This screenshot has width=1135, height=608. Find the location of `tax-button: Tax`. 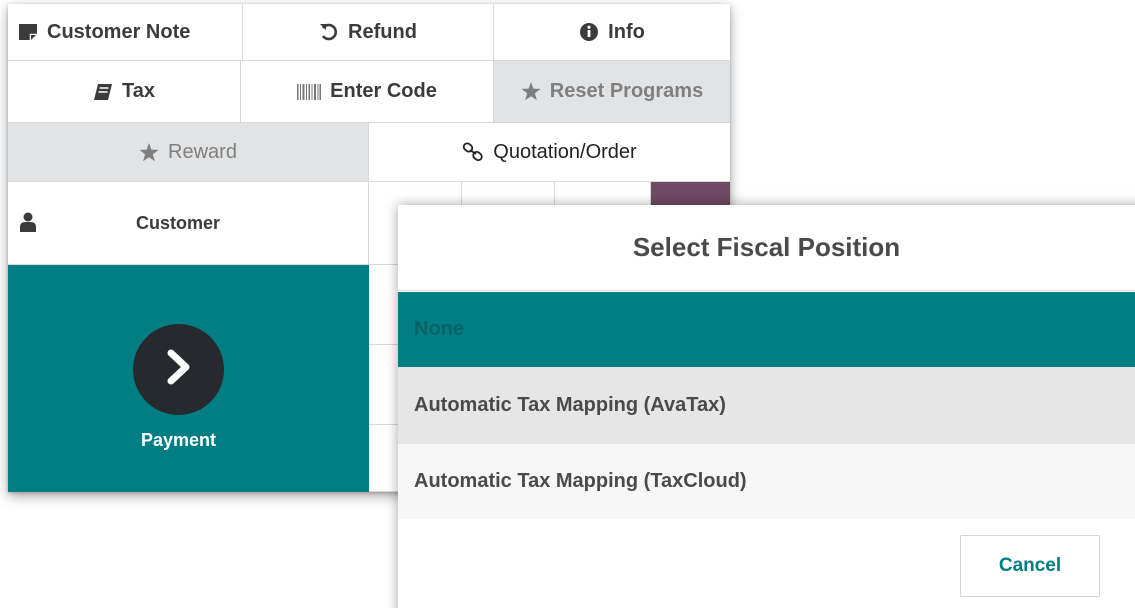

tax-button: Tax is located at coordinates (124, 92).